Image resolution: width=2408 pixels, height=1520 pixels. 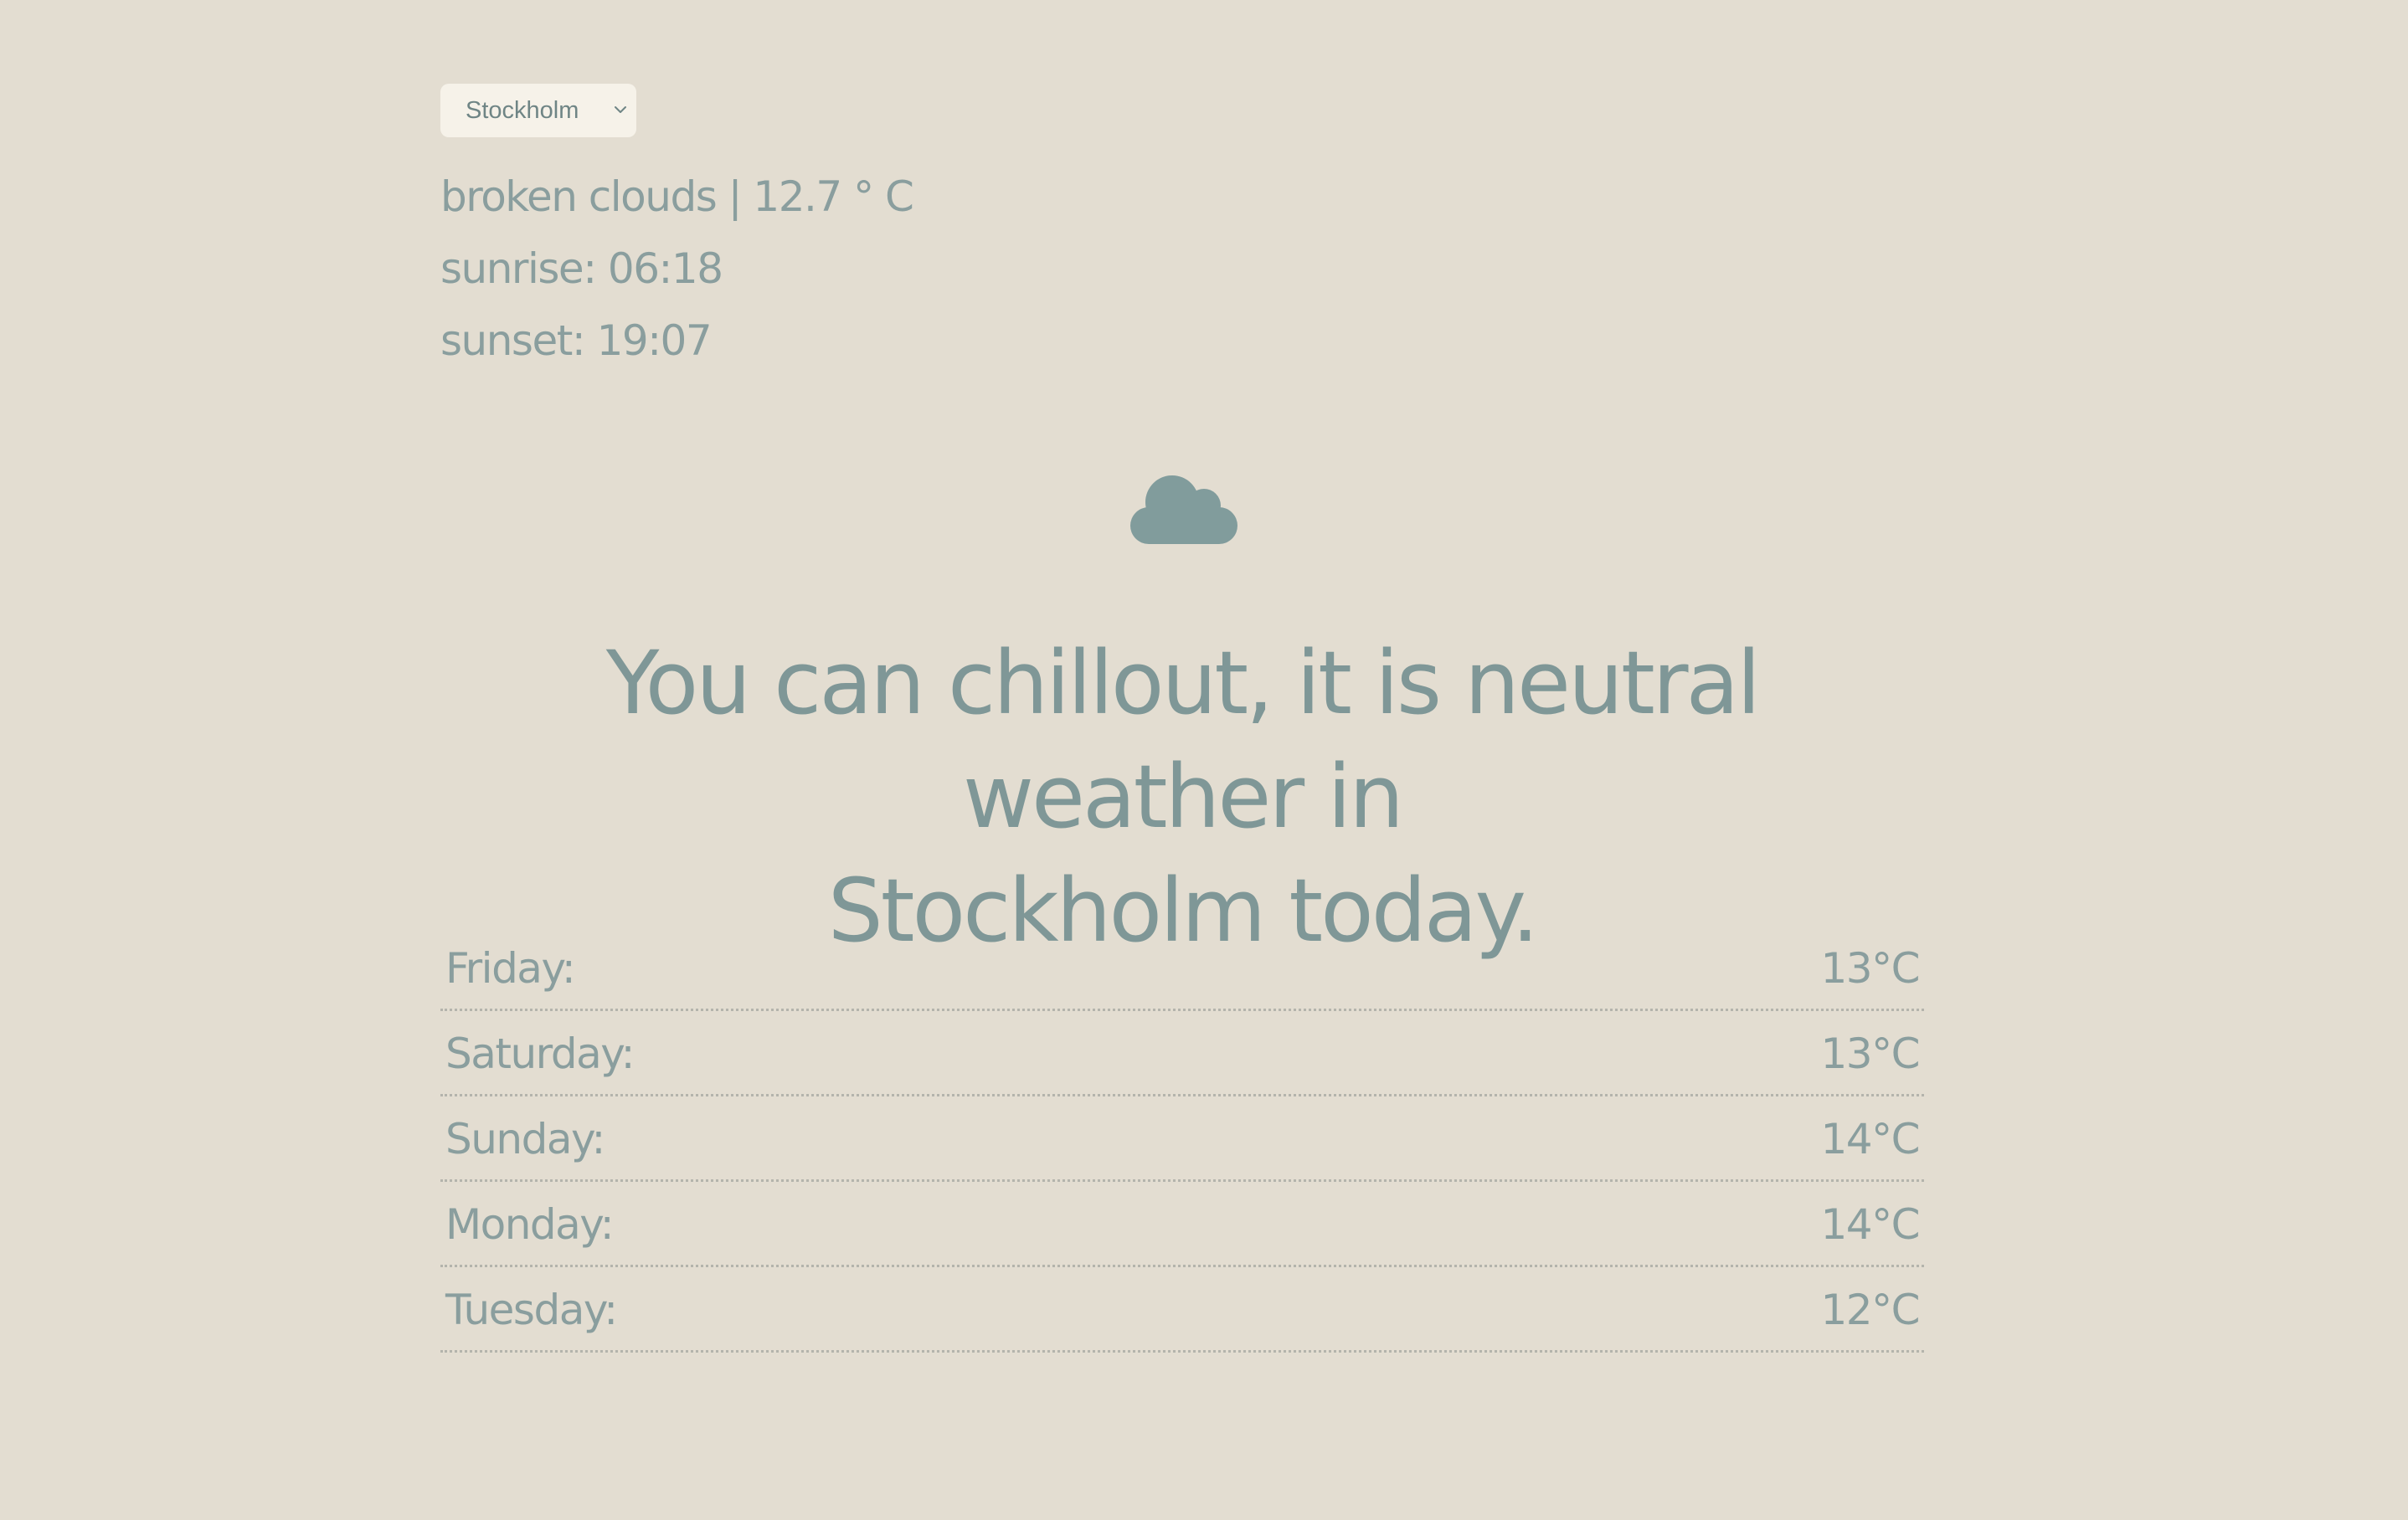 I want to click on forecast-temp: 12°C, so click(x=1870, y=1309).